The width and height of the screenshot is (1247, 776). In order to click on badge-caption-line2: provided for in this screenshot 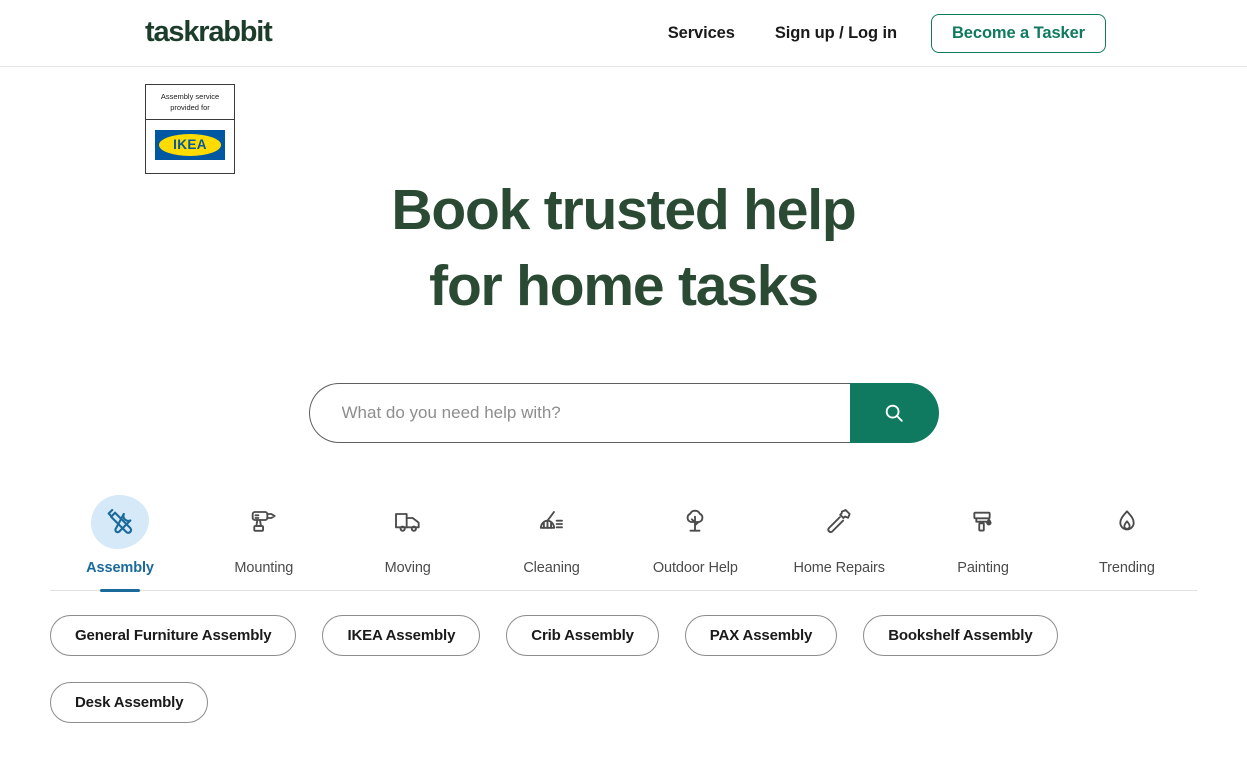, I will do `click(190, 107)`.